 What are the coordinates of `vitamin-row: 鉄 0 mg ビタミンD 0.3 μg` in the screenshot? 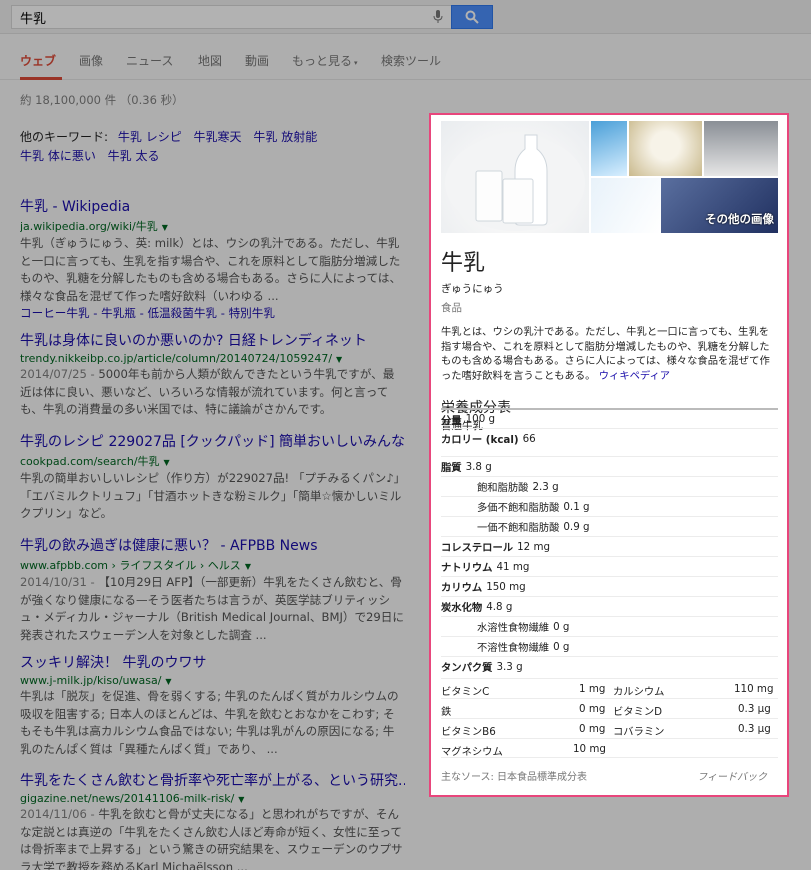 It's located at (609, 708).